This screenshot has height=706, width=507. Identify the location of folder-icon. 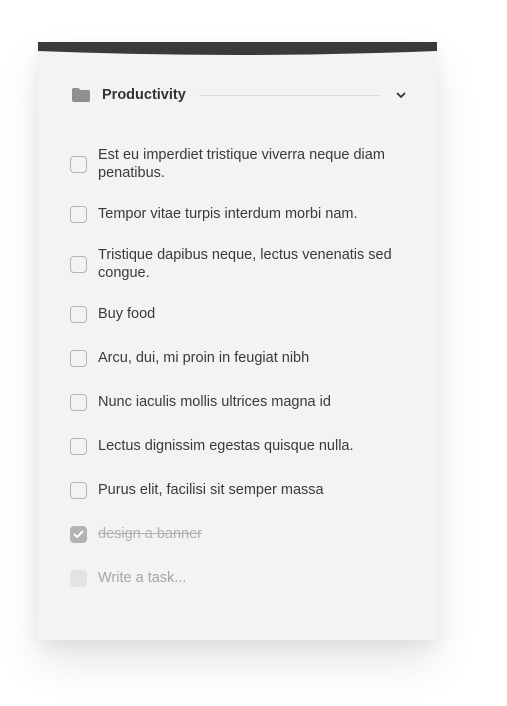
(81, 95).